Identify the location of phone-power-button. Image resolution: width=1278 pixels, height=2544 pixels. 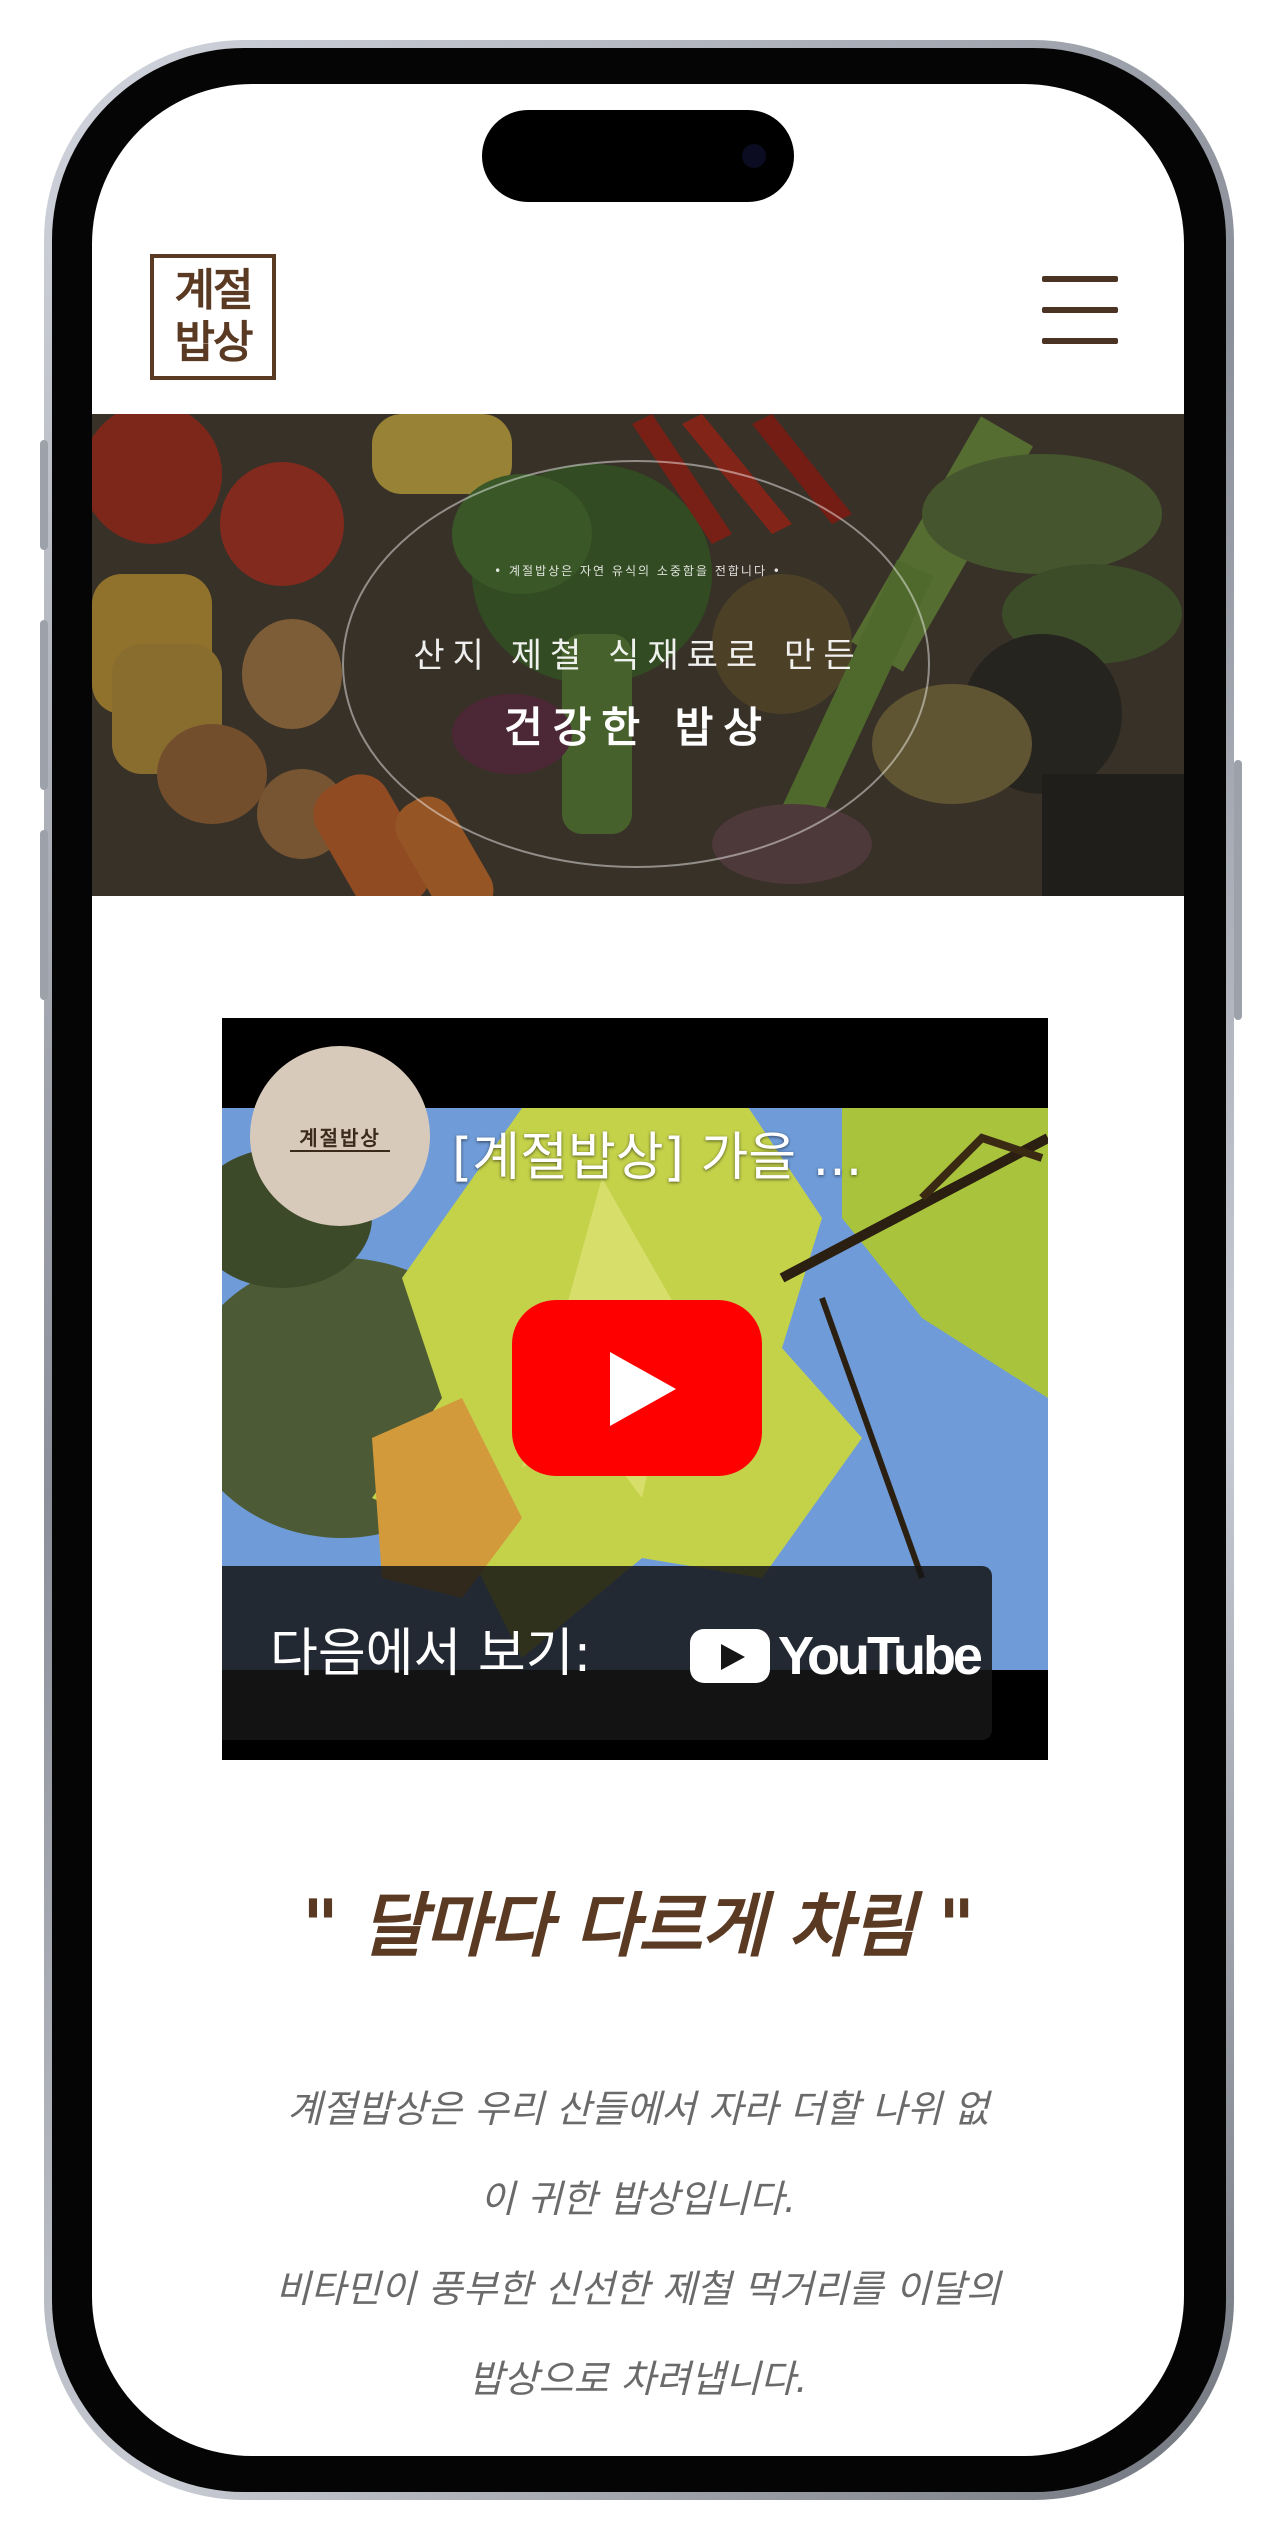
(1238, 890).